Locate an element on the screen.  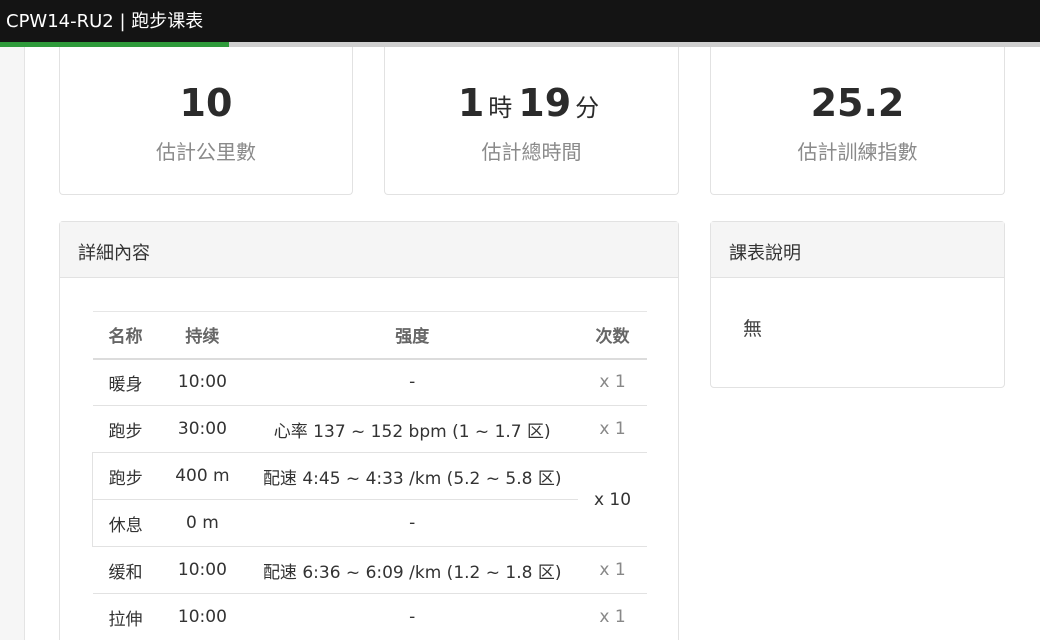
table-header-row: 名称 持续 强度 次数 is located at coordinates (369, 335).